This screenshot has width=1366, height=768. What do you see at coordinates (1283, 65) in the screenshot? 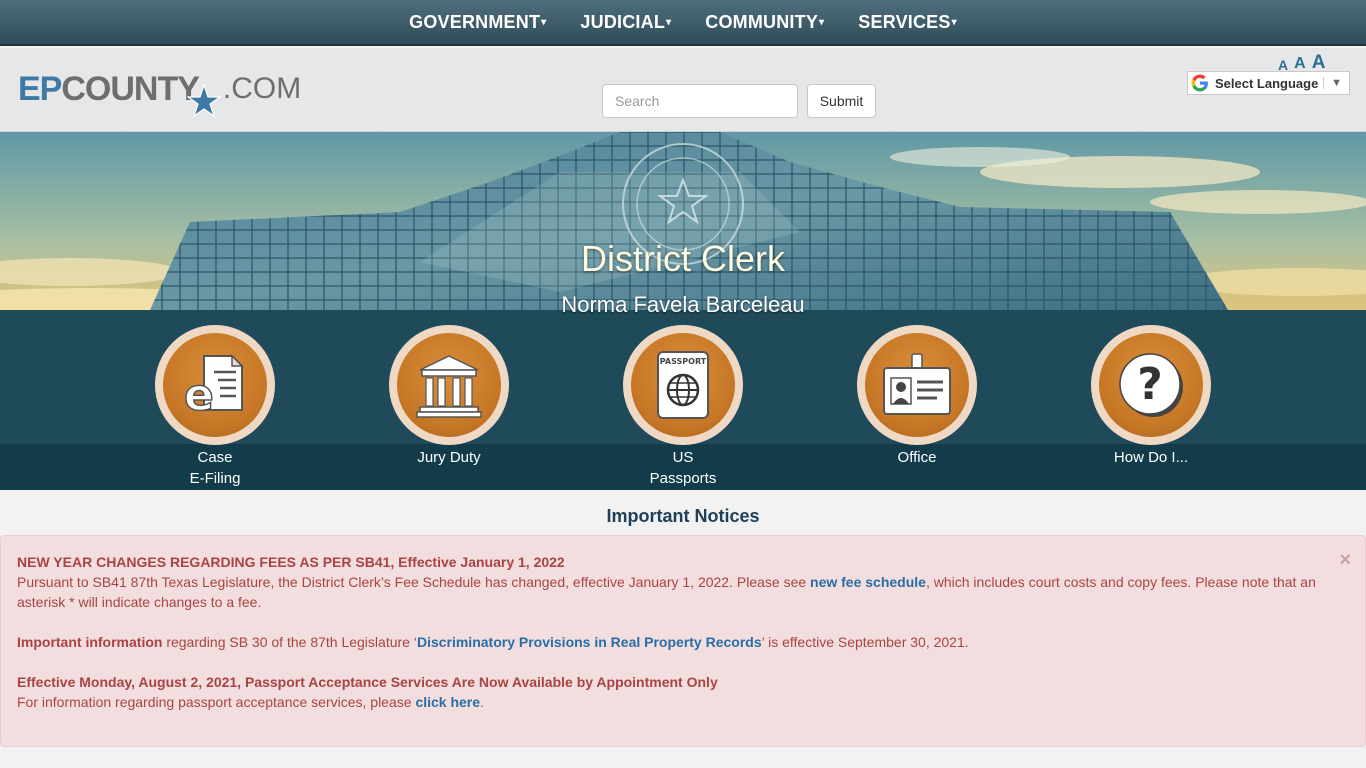
I see `font-size-small: A` at bounding box center [1283, 65].